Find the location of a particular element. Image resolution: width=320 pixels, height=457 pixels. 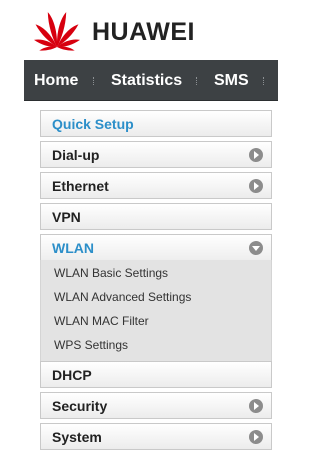

submenu-item-wlan-basic-settings: WLAN Basic Settings is located at coordinates (111, 273).